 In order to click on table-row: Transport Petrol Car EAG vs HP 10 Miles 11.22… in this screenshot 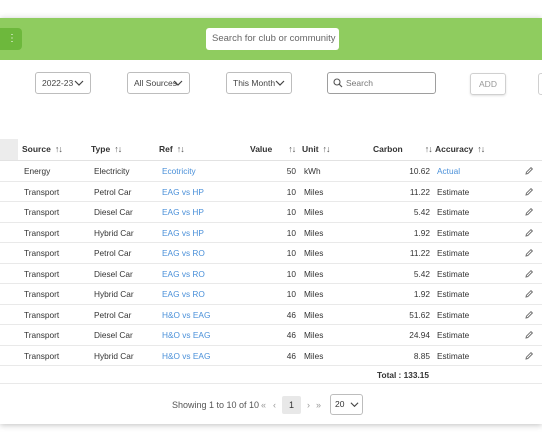, I will do `click(271, 192)`.